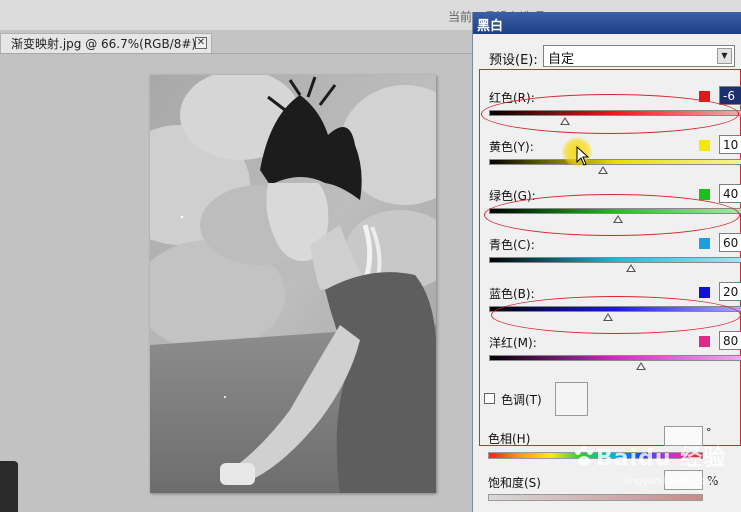  What do you see at coordinates (514, 483) in the screenshot?
I see `saturation-label: 饱和度(S)` at bounding box center [514, 483].